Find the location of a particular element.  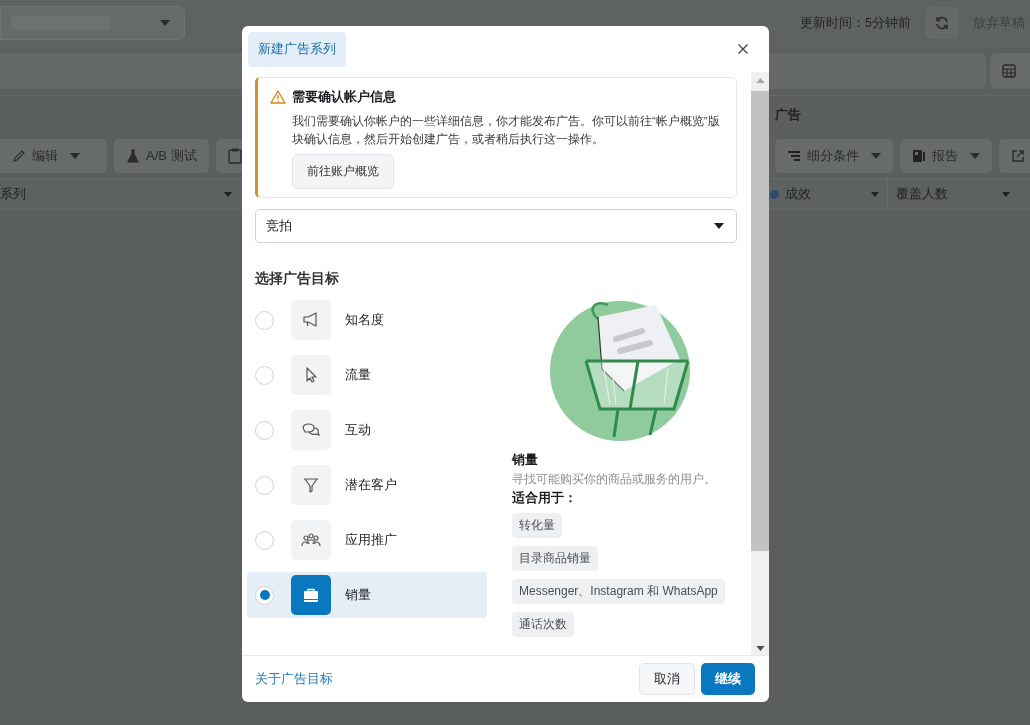

columns-button is located at coordinates (1010, 71).